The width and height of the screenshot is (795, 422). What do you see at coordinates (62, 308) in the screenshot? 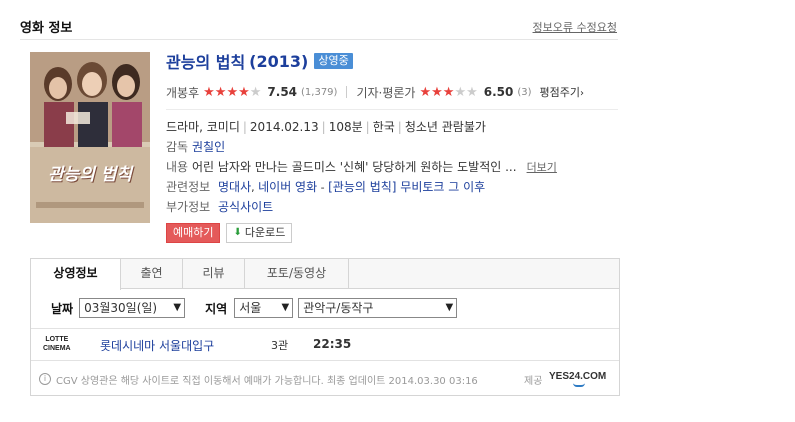
I see `date-label: 날짜` at bounding box center [62, 308].